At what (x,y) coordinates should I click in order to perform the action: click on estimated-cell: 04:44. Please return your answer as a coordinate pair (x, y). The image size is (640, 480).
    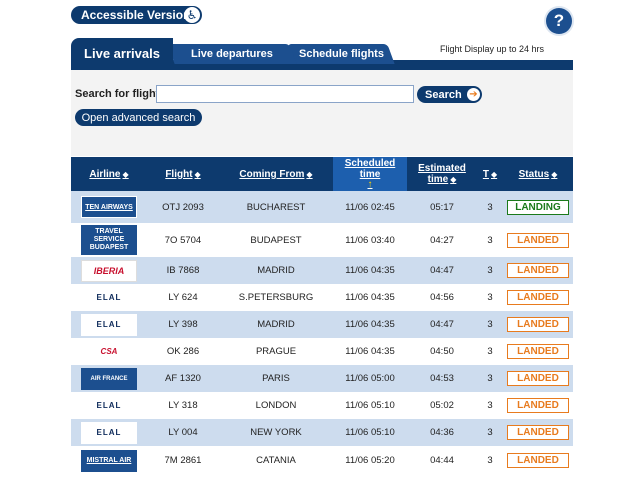
    Looking at the image, I should click on (442, 460).